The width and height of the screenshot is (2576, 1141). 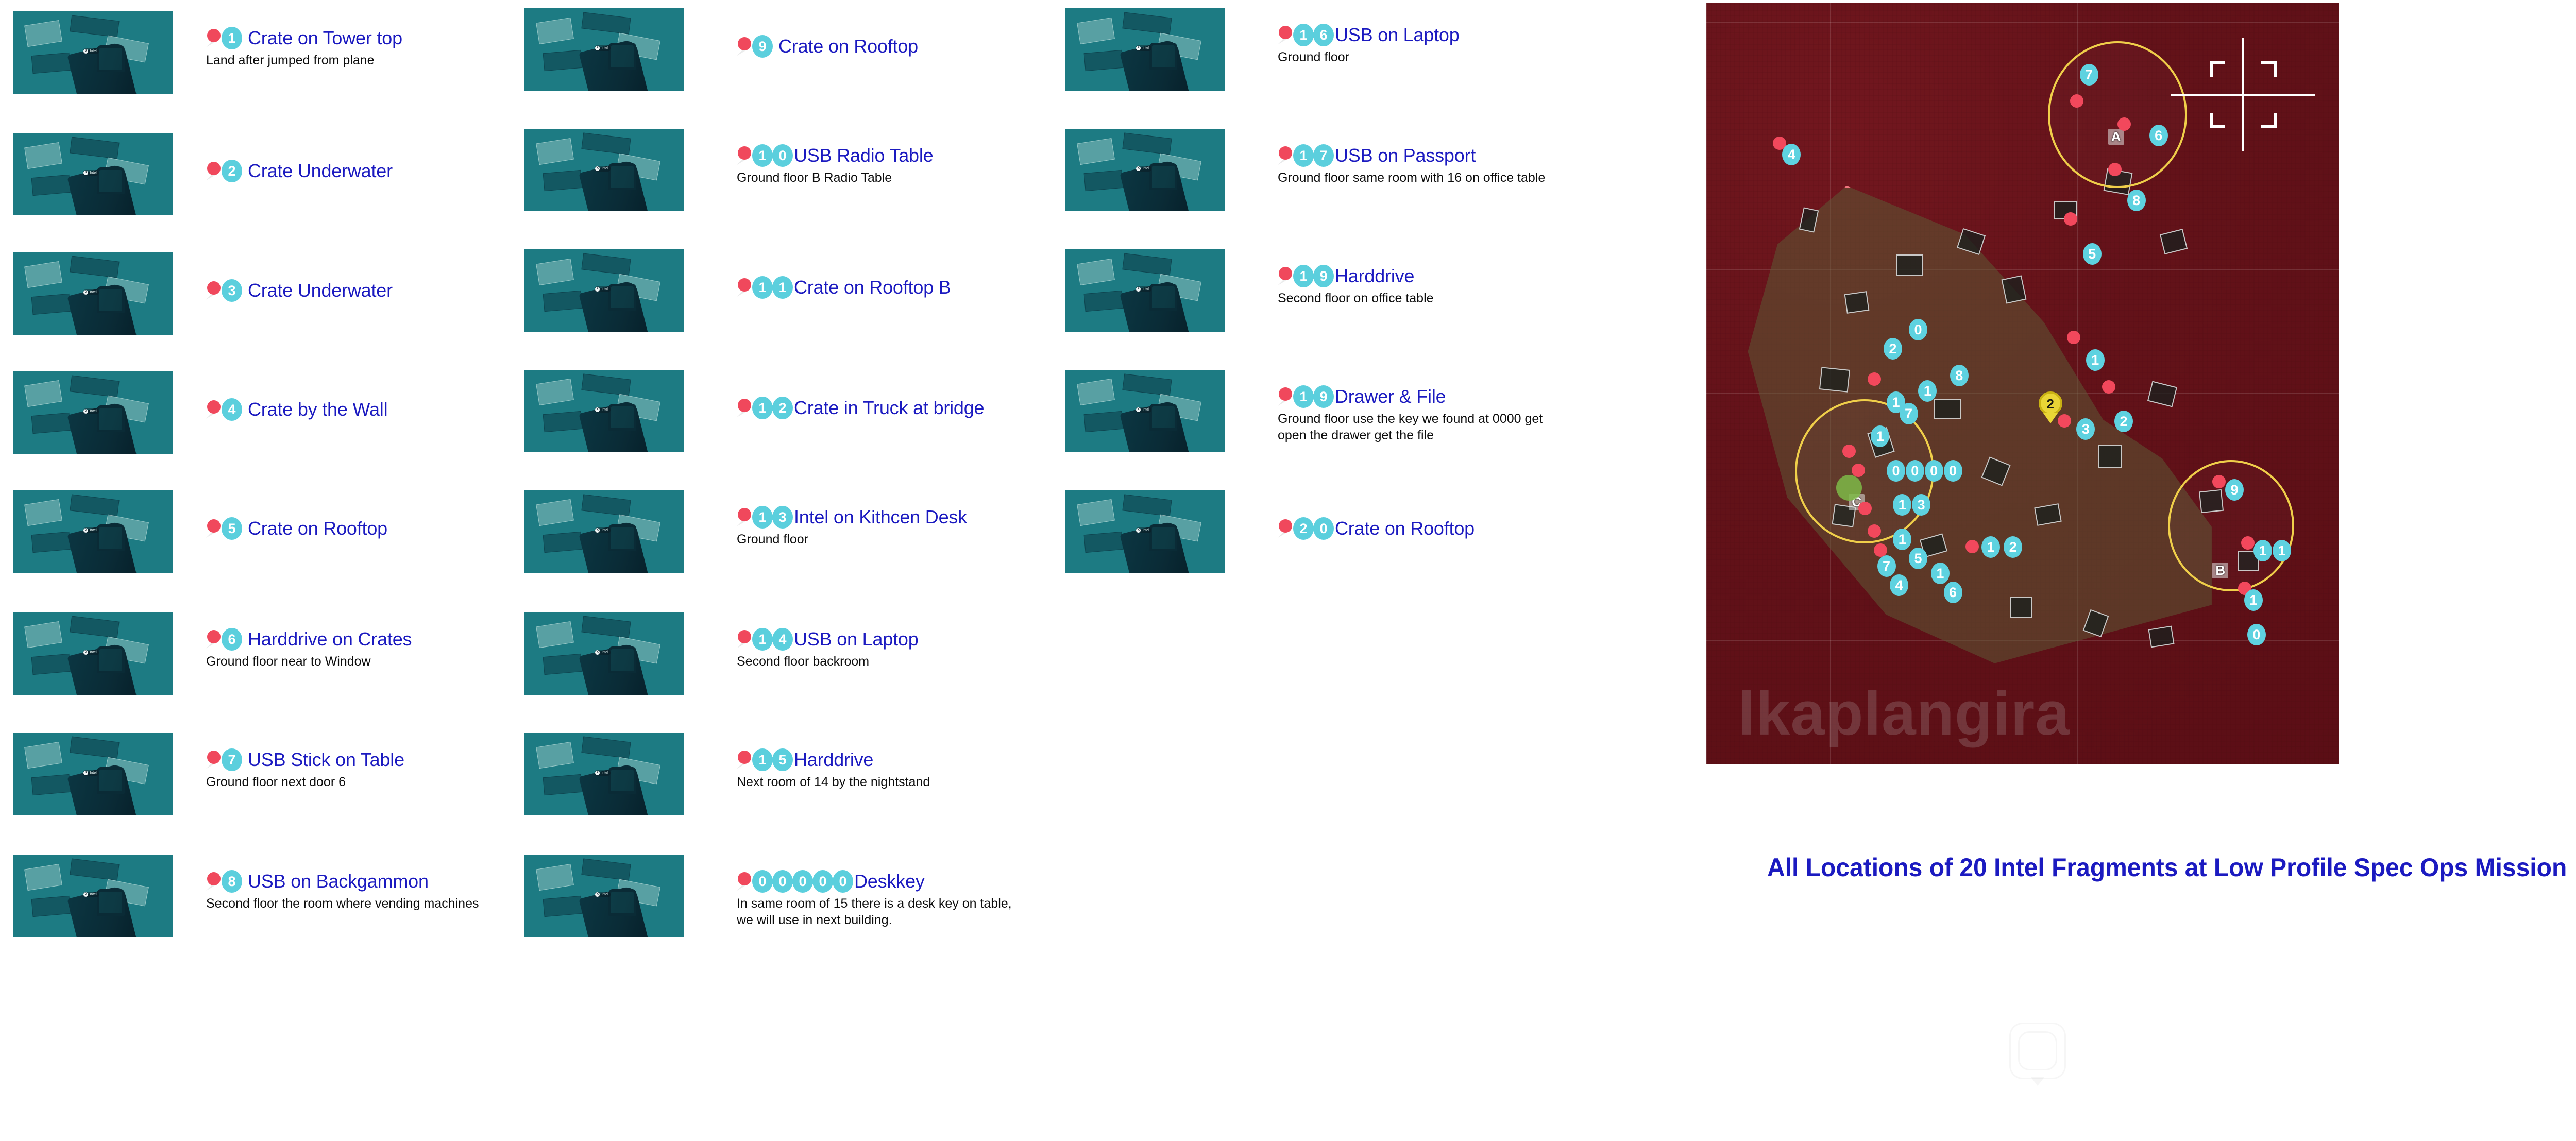 I want to click on intel-caption: 1 9 Harddrive Second floor on office table, so click(x=1356, y=285).